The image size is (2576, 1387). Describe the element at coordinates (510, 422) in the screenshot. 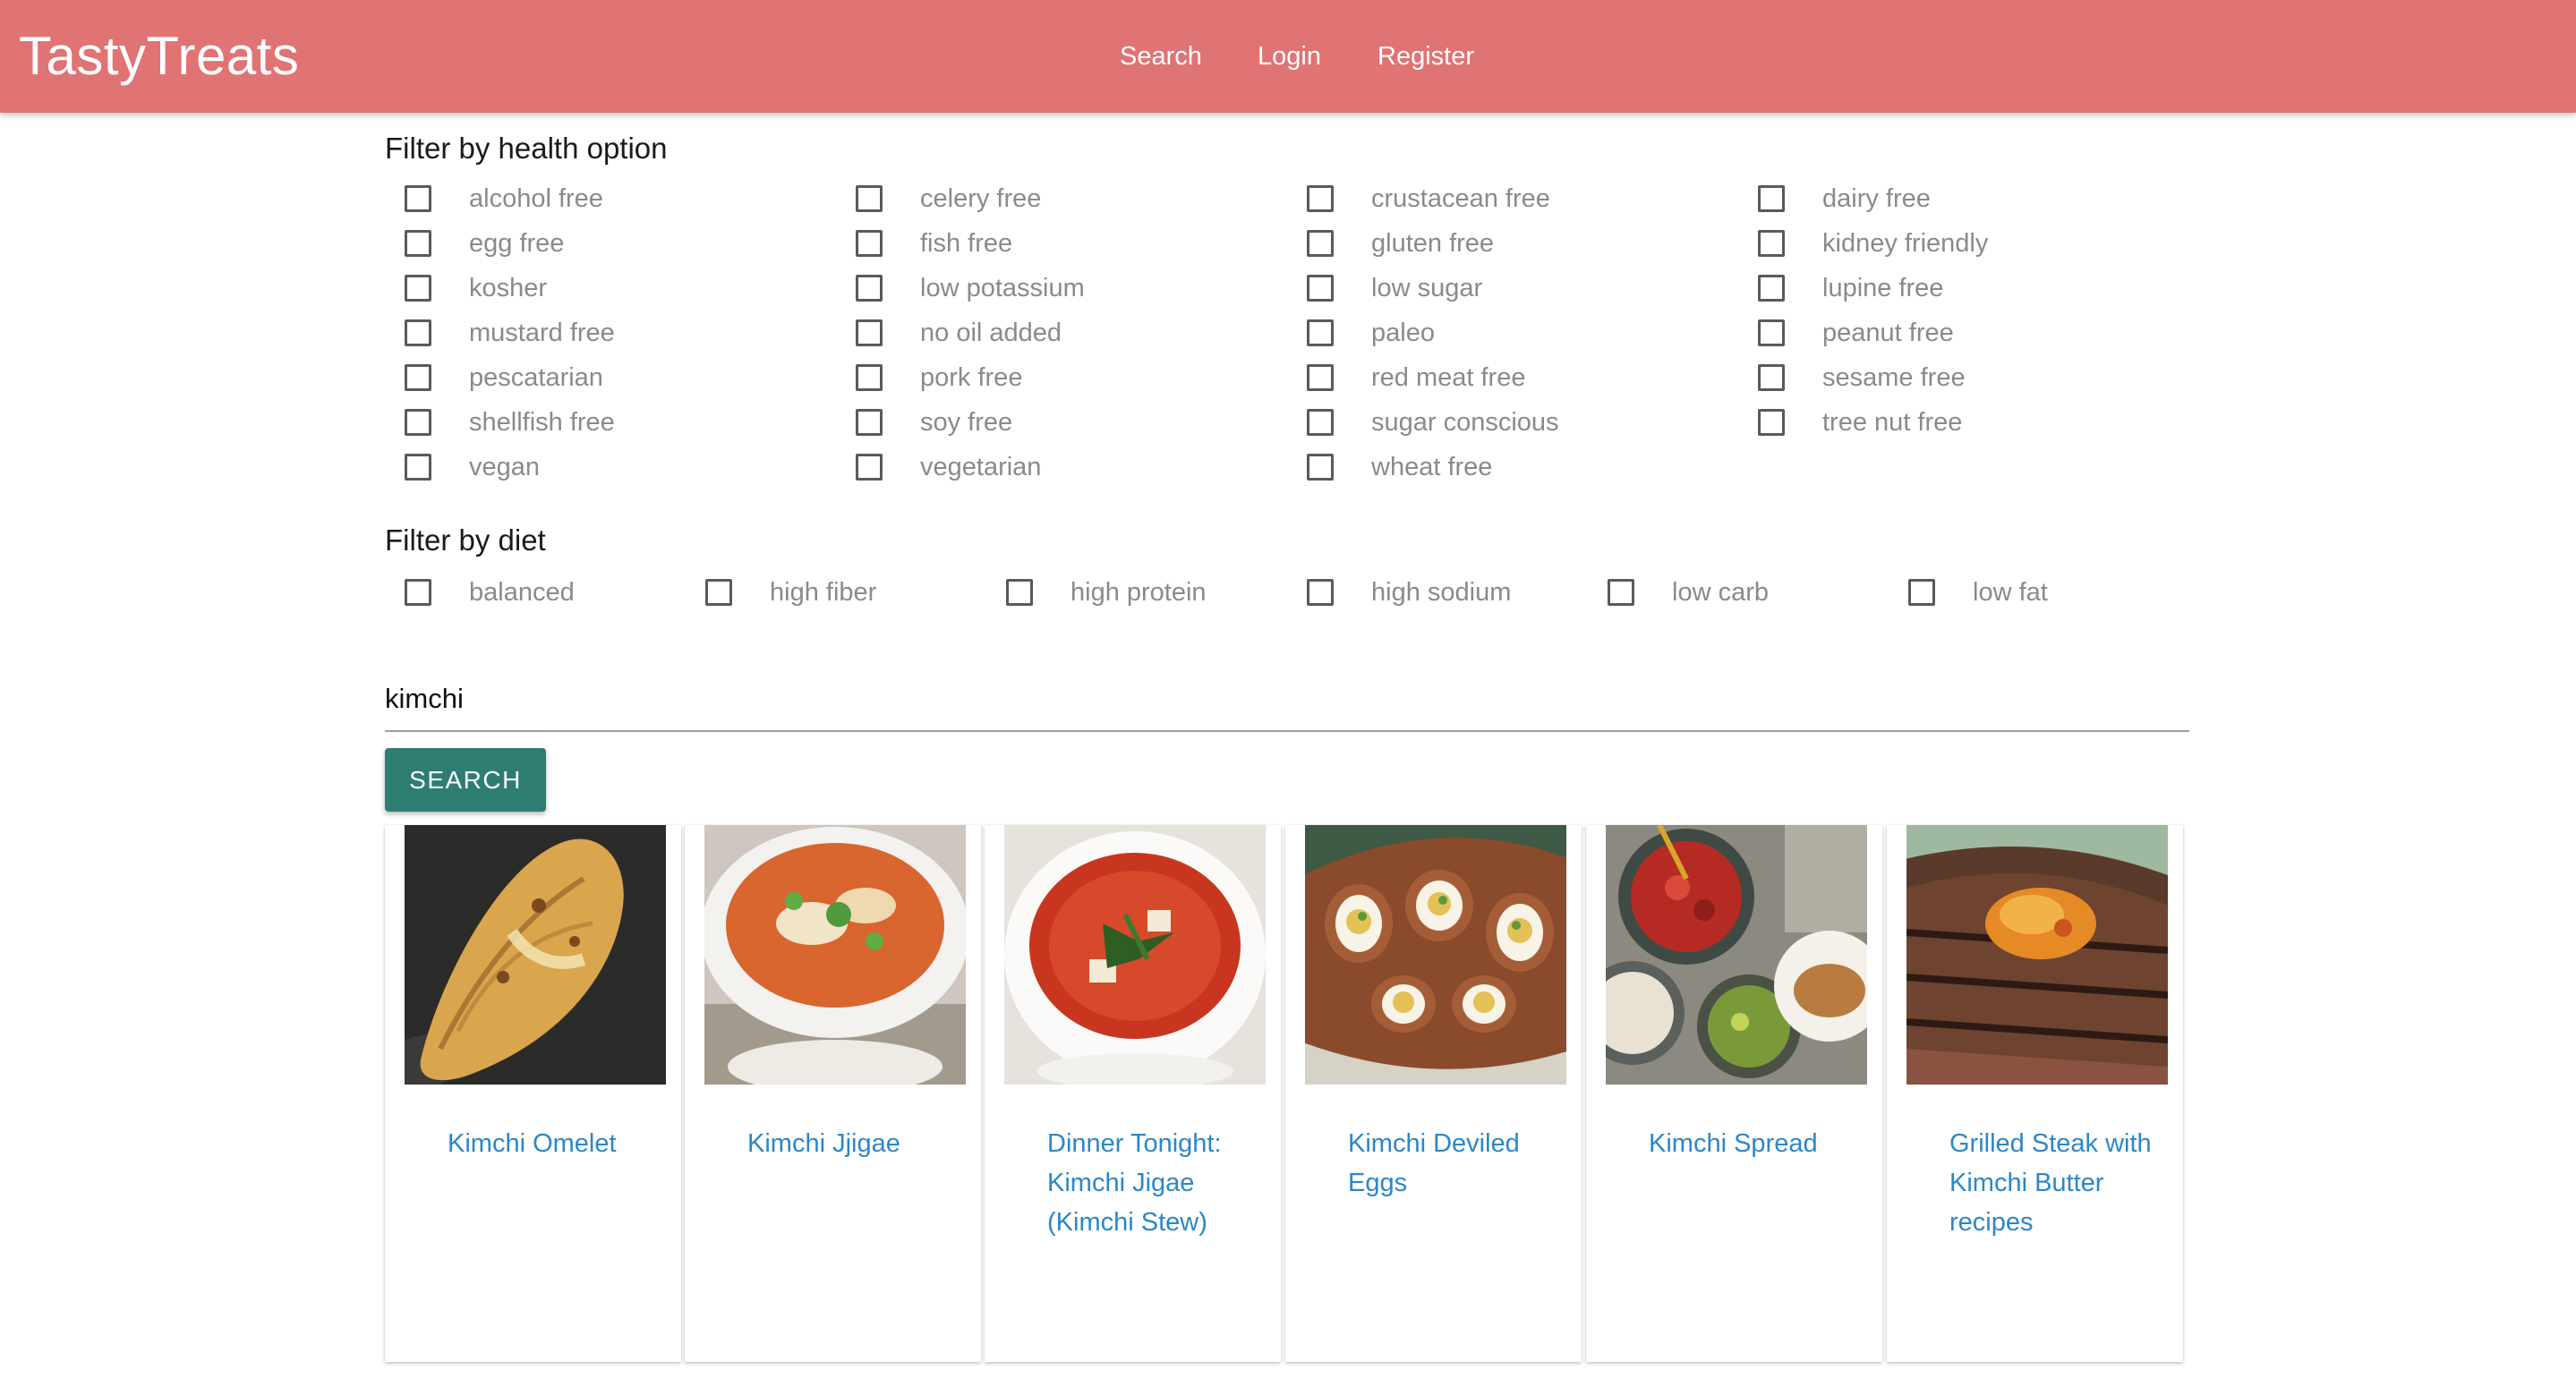

I see `health-option: shellfish free` at that location.